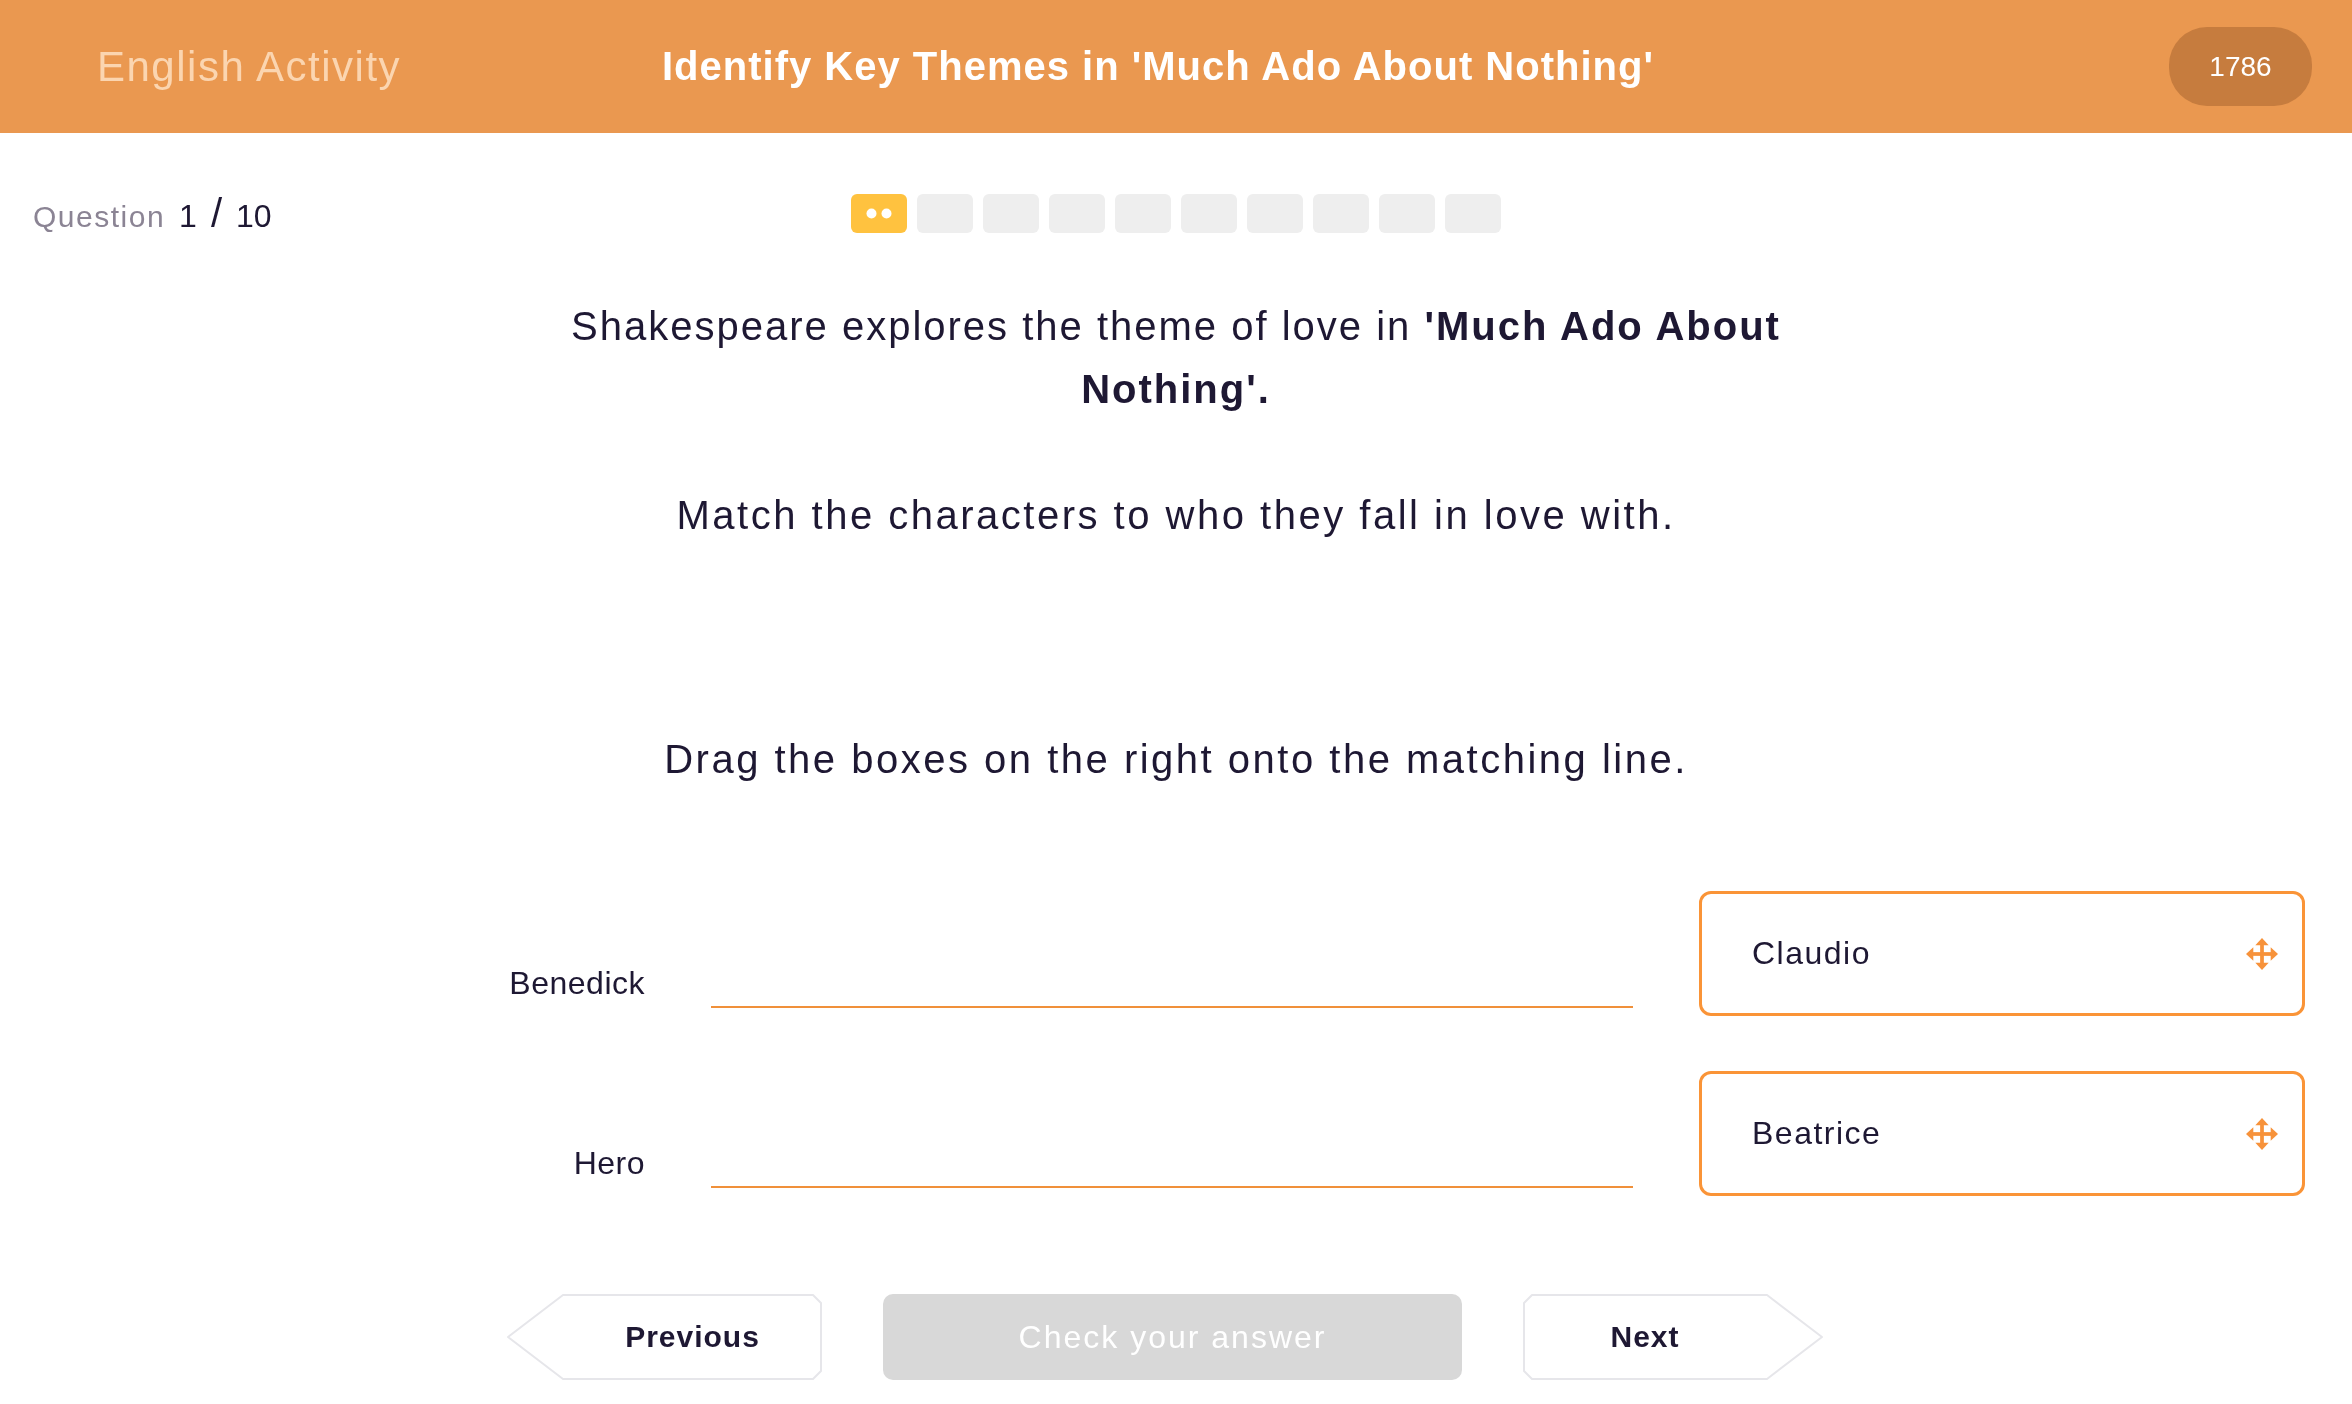 This screenshot has width=2352, height=1404. Describe the element at coordinates (1158, 66) in the screenshot. I see `activity-title: Identify Key Themes in 'Much Ado About Nothing'` at that location.